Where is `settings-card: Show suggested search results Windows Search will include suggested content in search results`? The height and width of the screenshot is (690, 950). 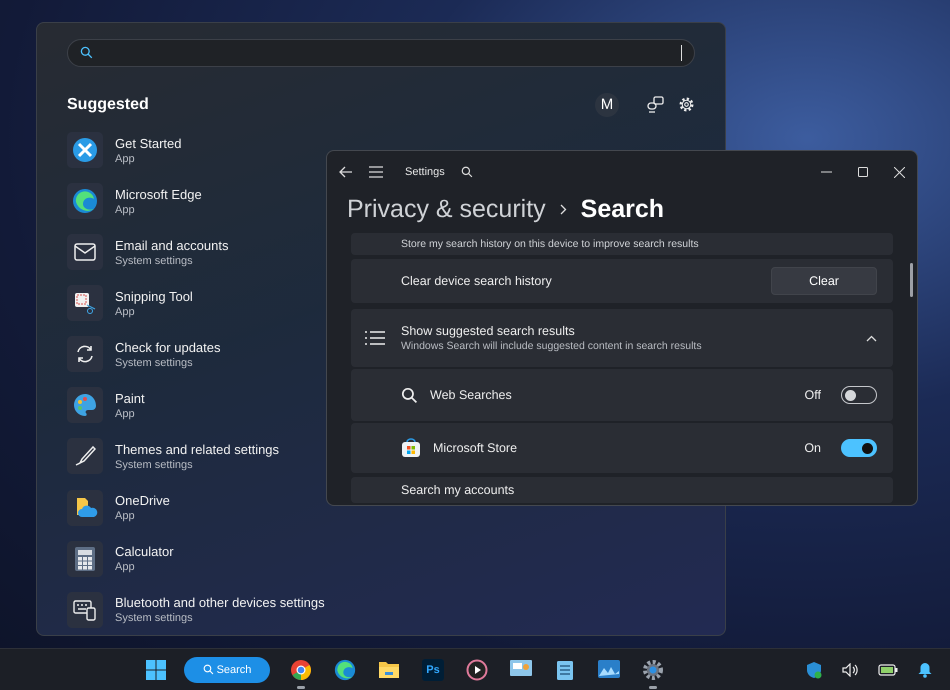 settings-card: Show suggested search results Windows Search will include suggested content in search results is located at coordinates (622, 338).